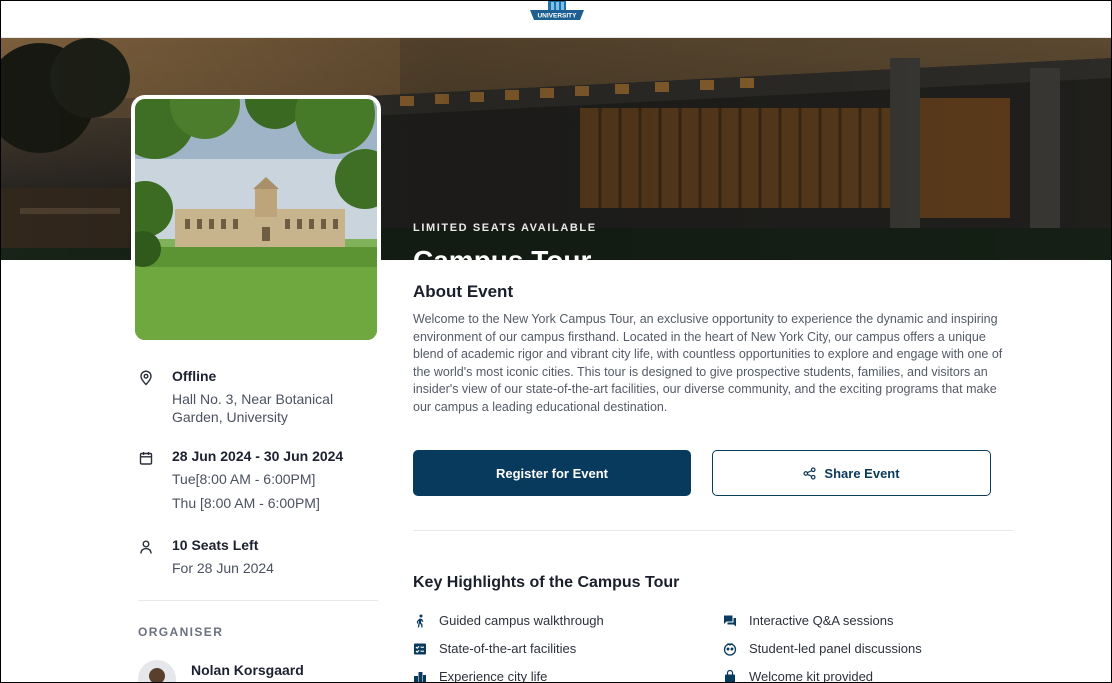 The height and width of the screenshot is (683, 1112). Describe the element at coordinates (146, 547) in the screenshot. I see `person-icon` at that location.